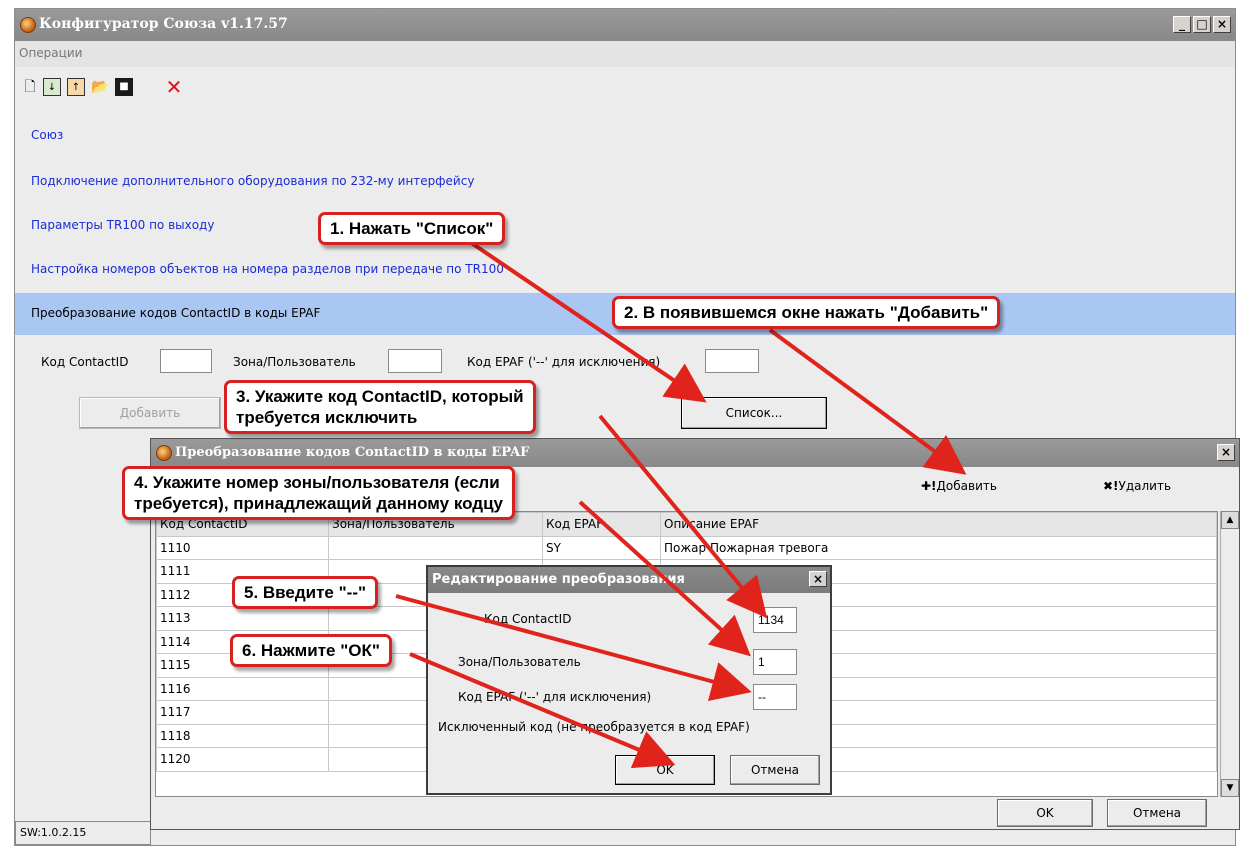 The image size is (1244, 852). Describe the element at coordinates (1230, 788) in the screenshot. I see `scroll-down-icon: ▼` at that location.